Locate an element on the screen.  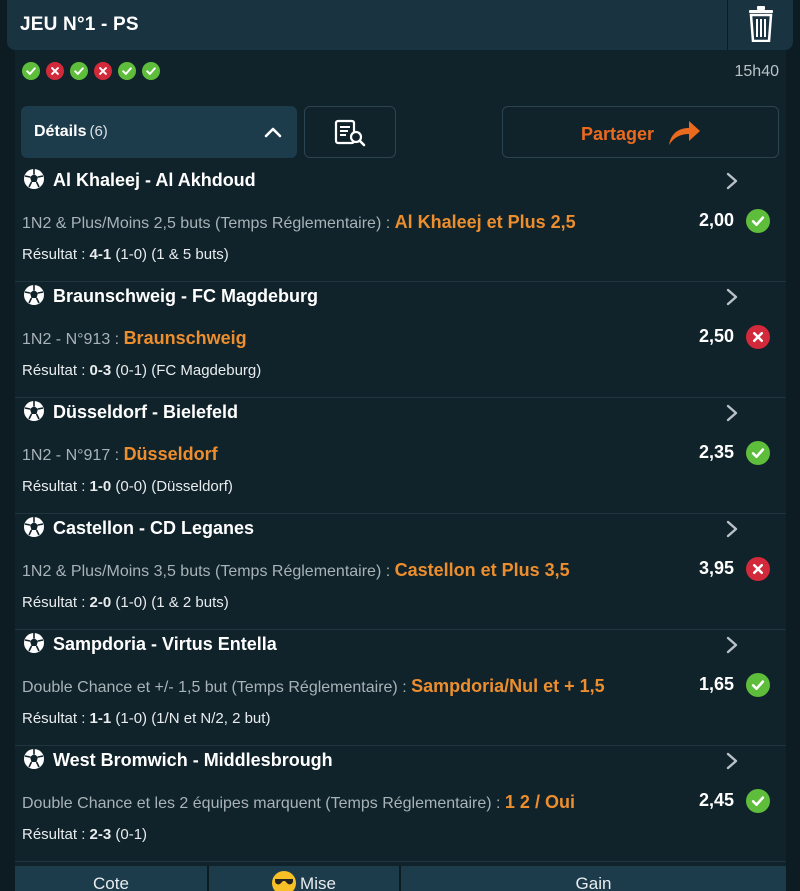
result-score: 1-1 is located at coordinates (100, 718).